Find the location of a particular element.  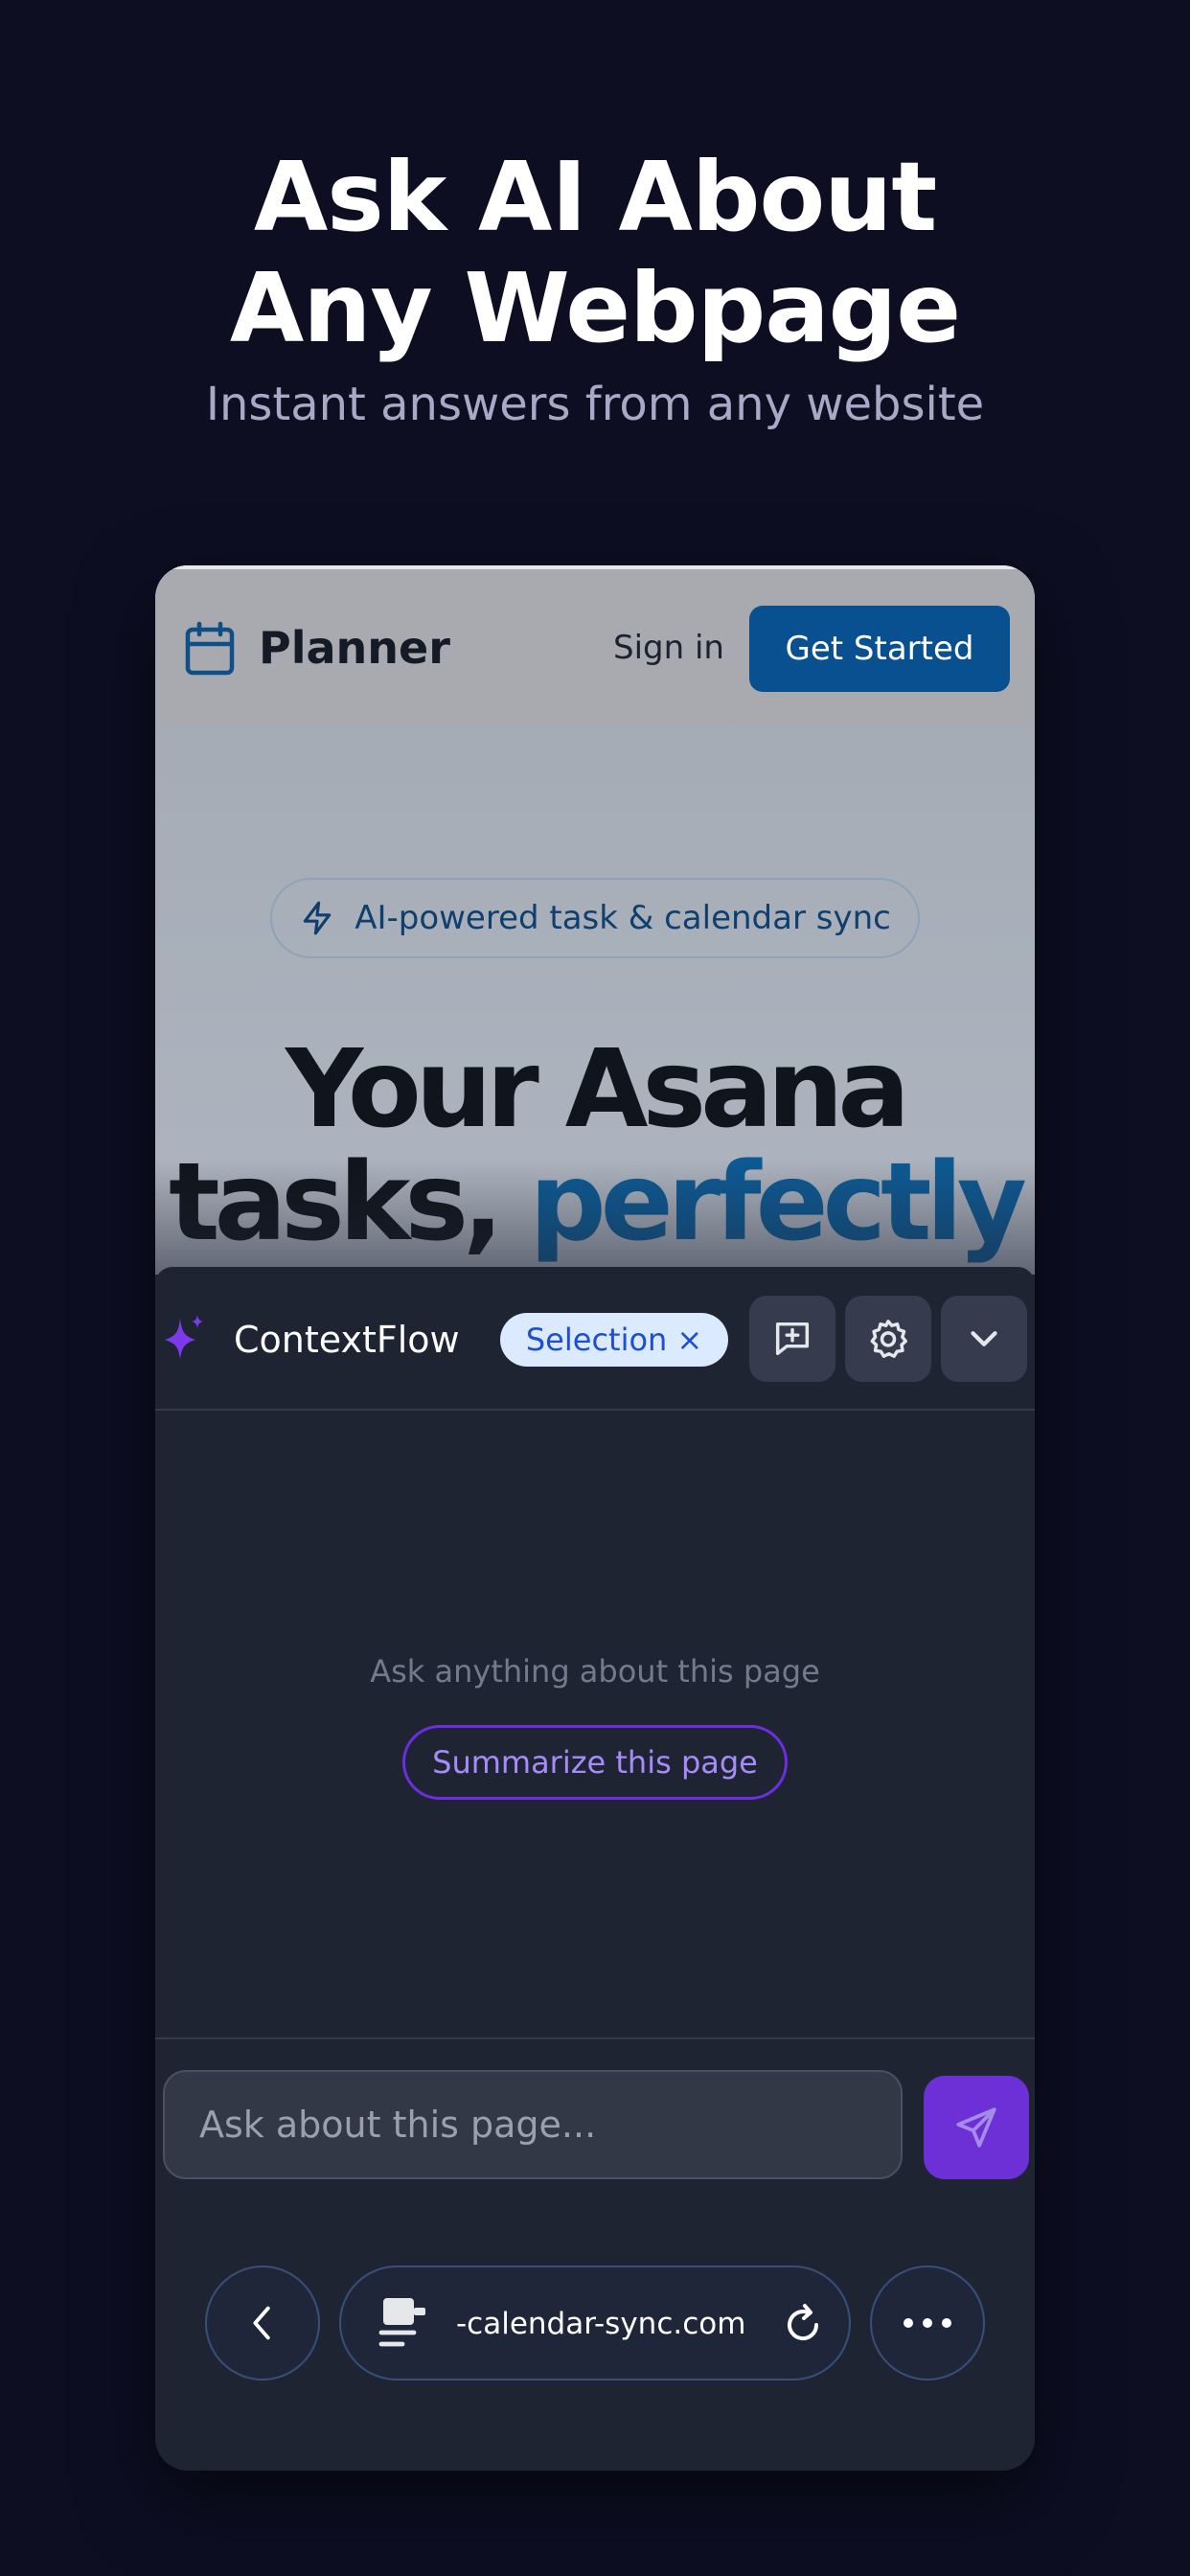

hero-title: Ask AI About Any Webpage is located at coordinates (595, 253).